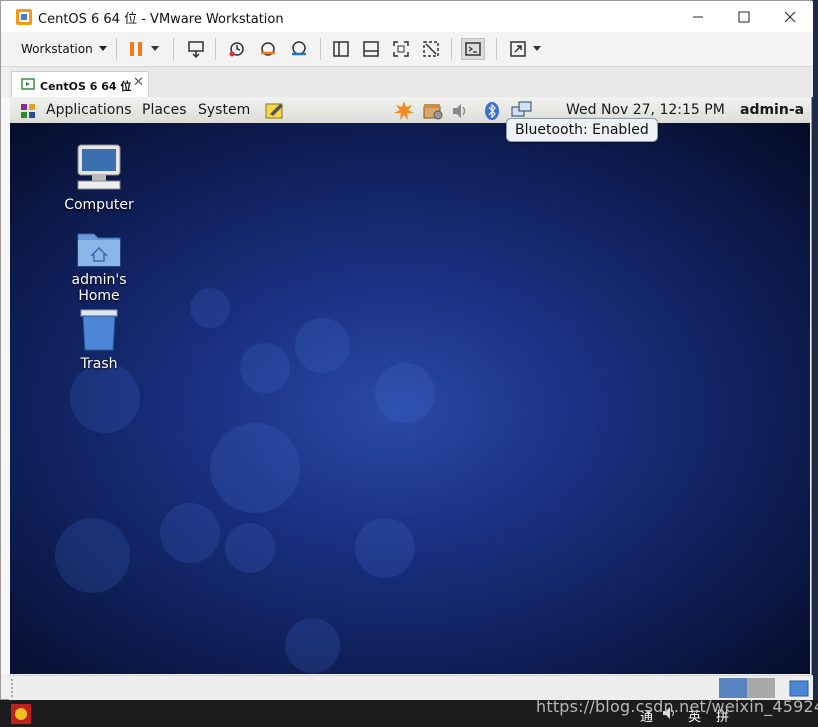  I want to click on workstation-menu: Workstation, so click(64, 49).